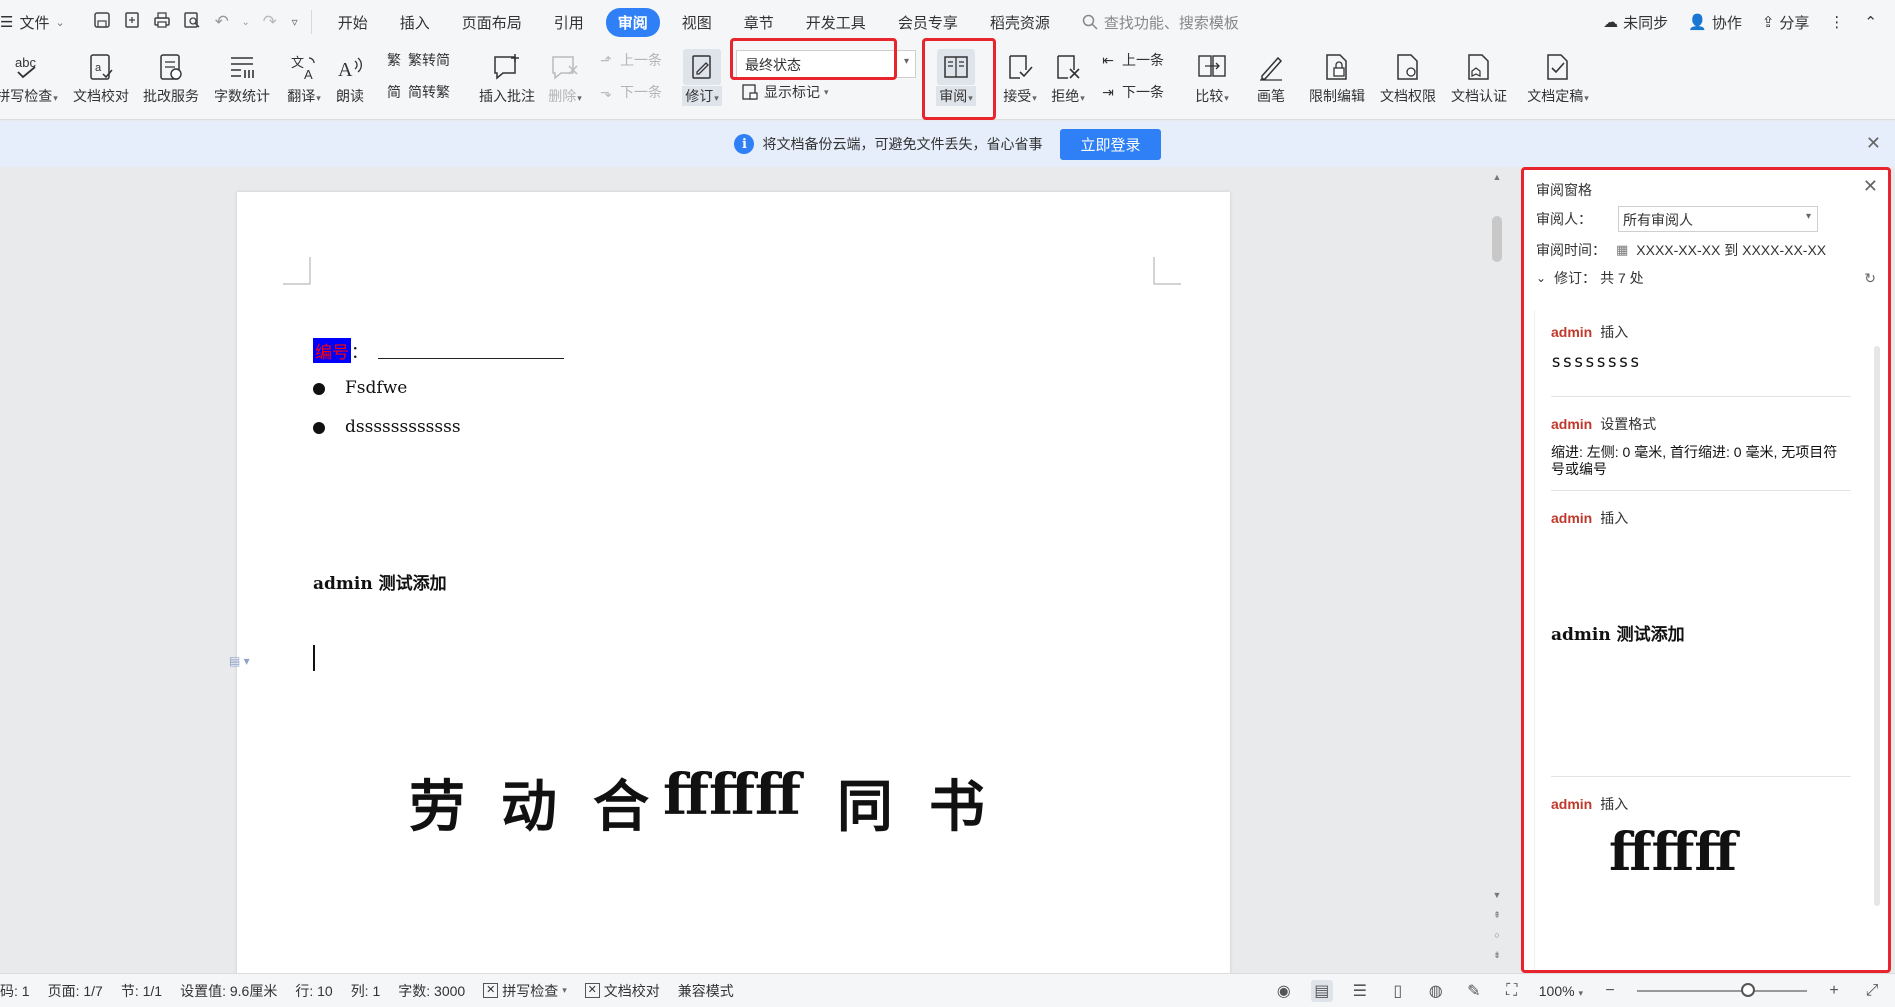 This screenshot has height=1007, width=1895. What do you see at coordinates (242, 77) in the screenshot?
I see `word-count-button: 字数统计` at bounding box center [242, 77].